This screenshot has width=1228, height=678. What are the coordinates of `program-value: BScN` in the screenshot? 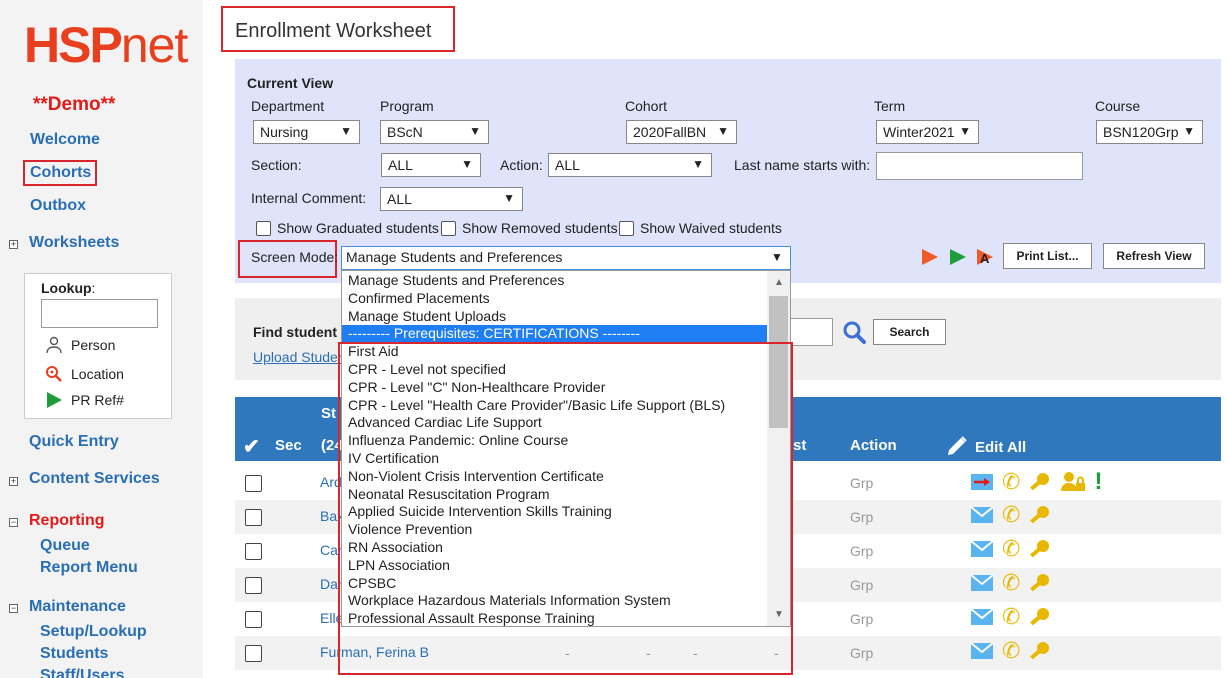 It's located at (405, 132).